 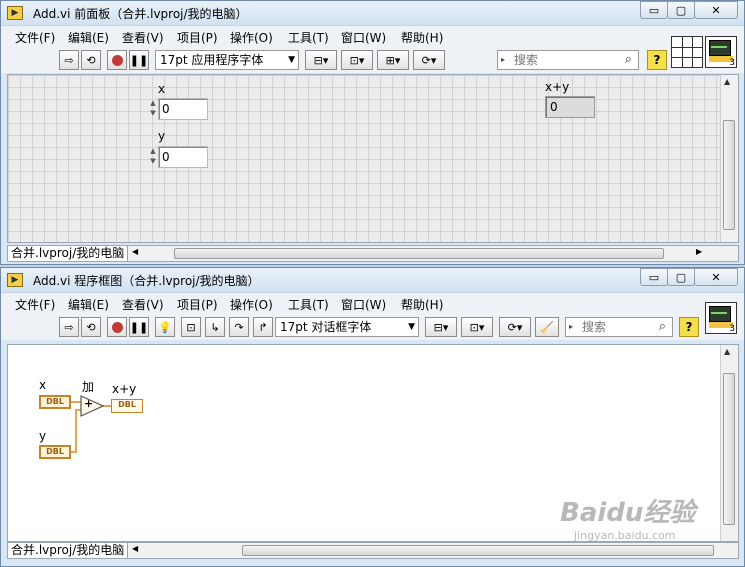 What do you see at coordinates (183, 109) in the screenshot?
I see `numeric-control-x-value: 0` at bounding box center [183, 109].